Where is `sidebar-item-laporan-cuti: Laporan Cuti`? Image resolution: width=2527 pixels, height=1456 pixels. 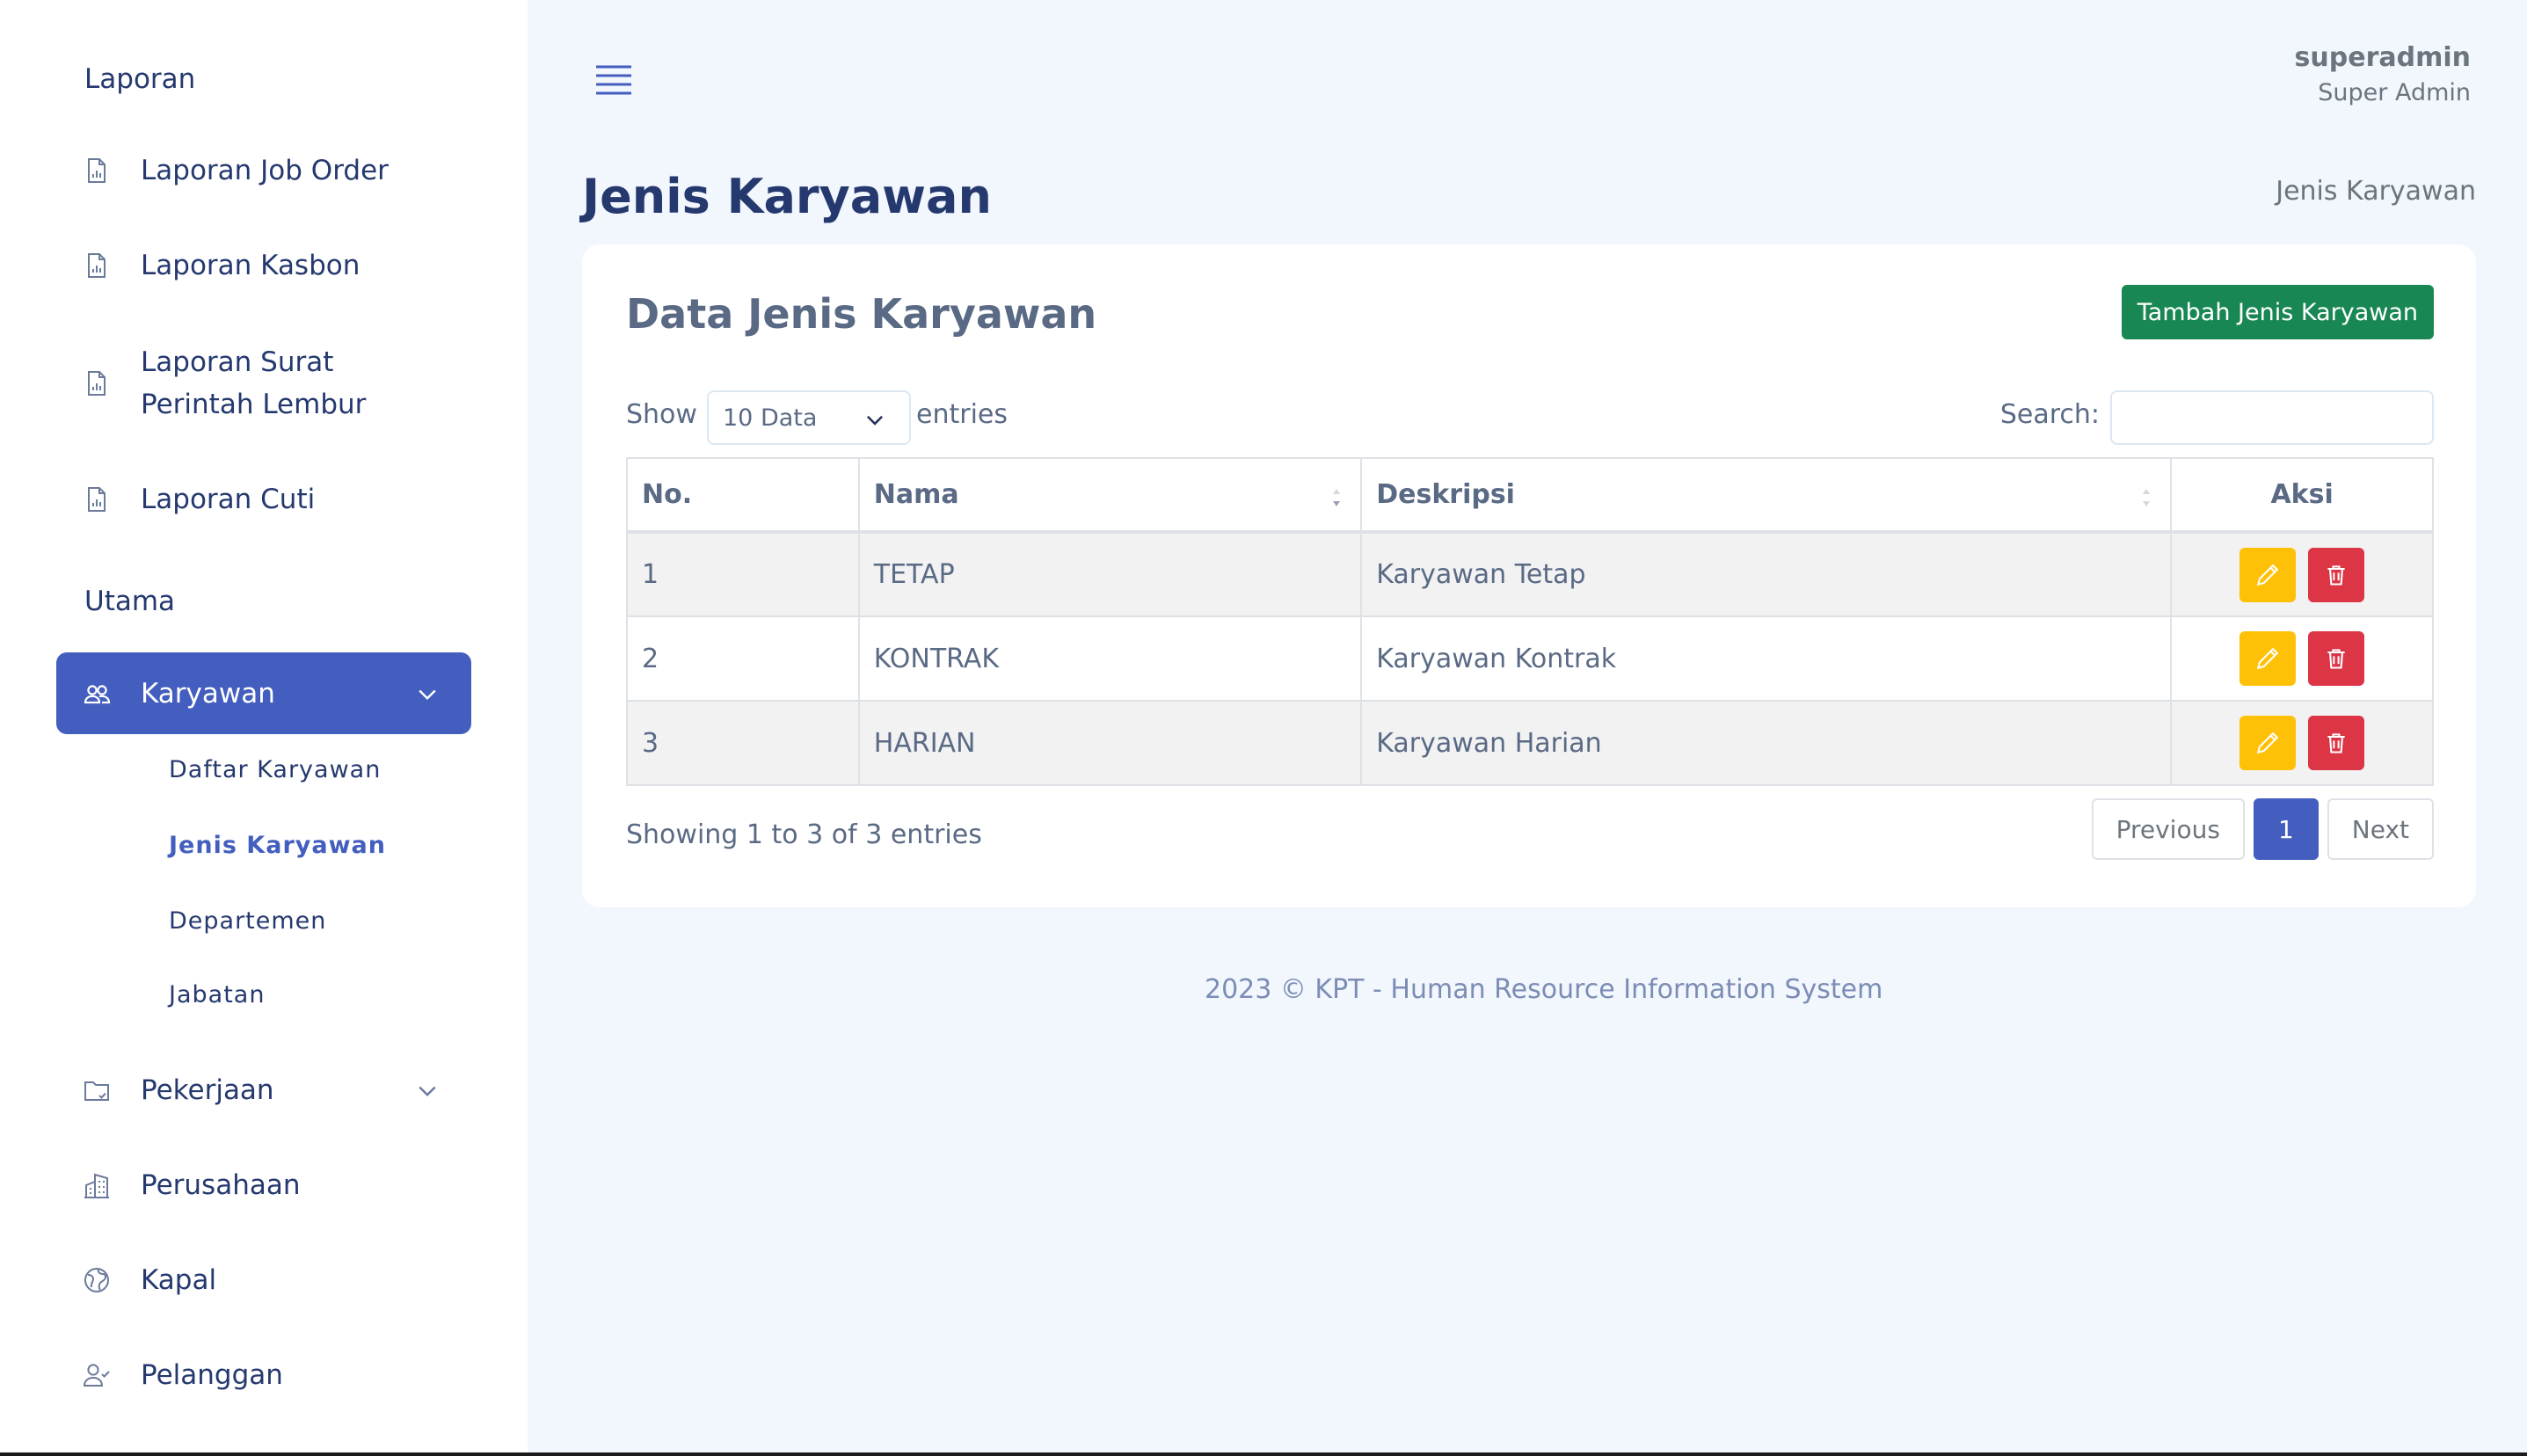
sidebar-item-laporan-cuti: Laporan Cuti is located at coordinates (263, 499).